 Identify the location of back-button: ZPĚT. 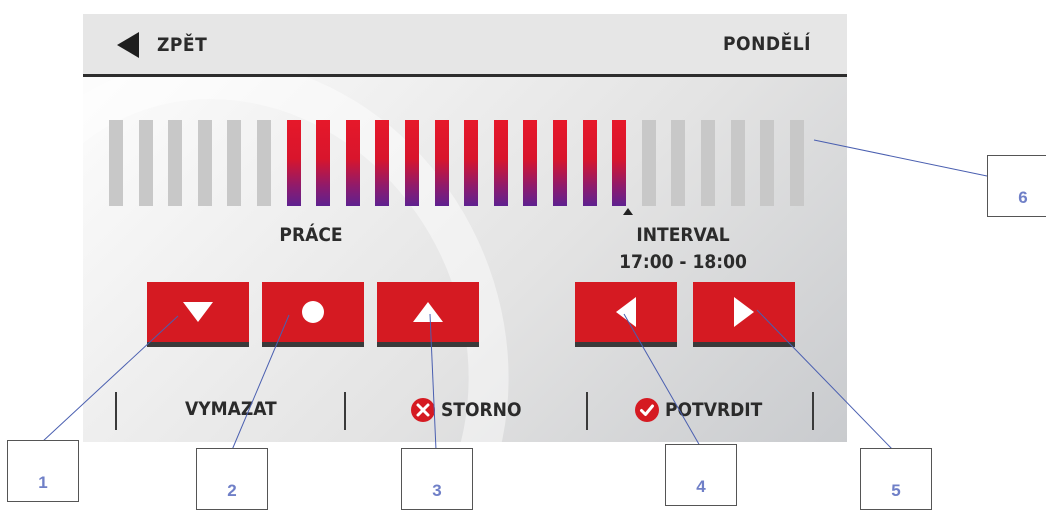
(162, 45).